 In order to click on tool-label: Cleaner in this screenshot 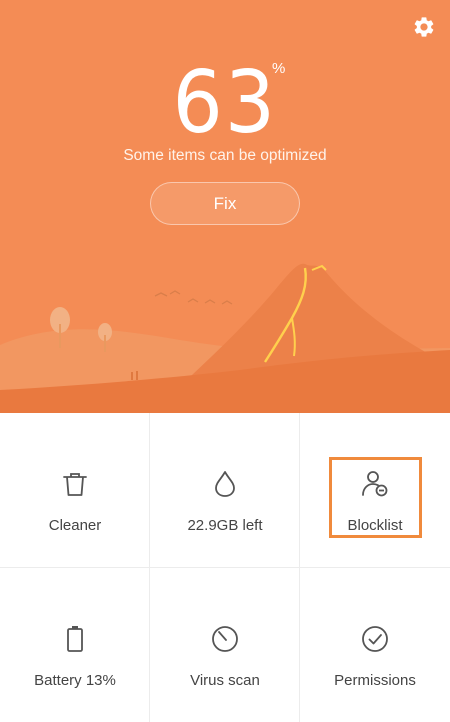, I will do `click(75, 525)`.